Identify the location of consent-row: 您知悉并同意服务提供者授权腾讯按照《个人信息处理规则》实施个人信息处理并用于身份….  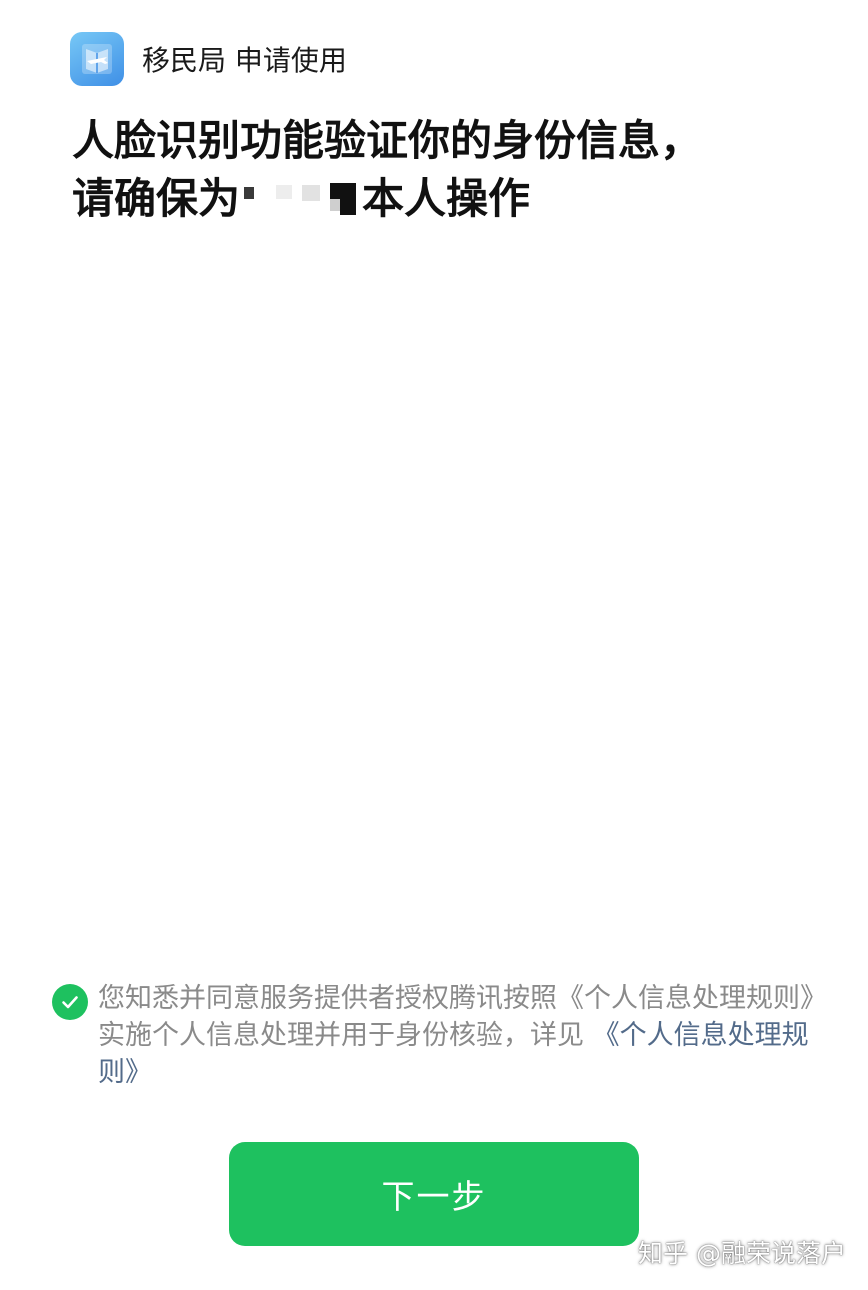
(437, 1035).